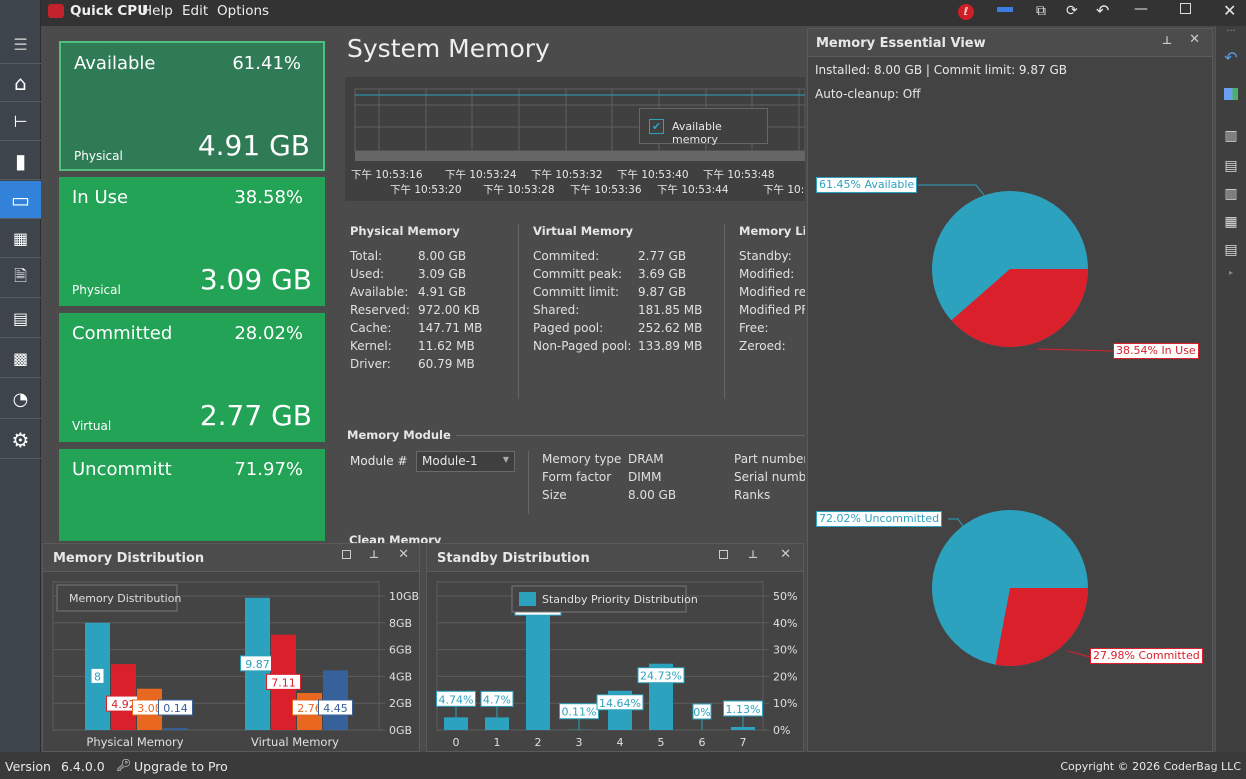 The image size is (1246, 779). What do you see at coordinates (1102, 10) in the screenshot?
I see `undo-icon: ↶` at bounding box center [1102, 10].